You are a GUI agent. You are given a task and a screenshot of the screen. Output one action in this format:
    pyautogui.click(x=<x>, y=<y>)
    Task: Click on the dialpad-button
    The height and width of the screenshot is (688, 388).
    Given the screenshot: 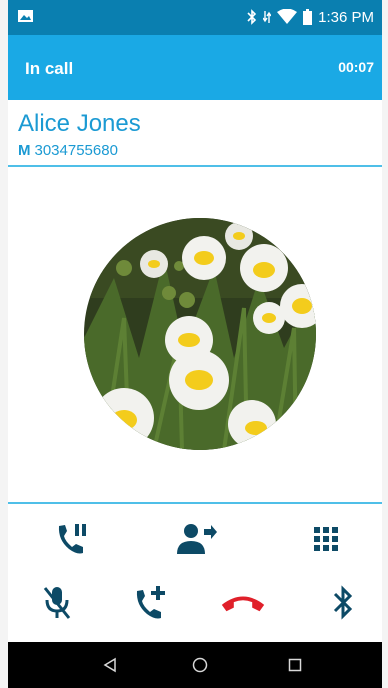 What is the action you would take?
    pyautogui.click(x=326, y=539)
    